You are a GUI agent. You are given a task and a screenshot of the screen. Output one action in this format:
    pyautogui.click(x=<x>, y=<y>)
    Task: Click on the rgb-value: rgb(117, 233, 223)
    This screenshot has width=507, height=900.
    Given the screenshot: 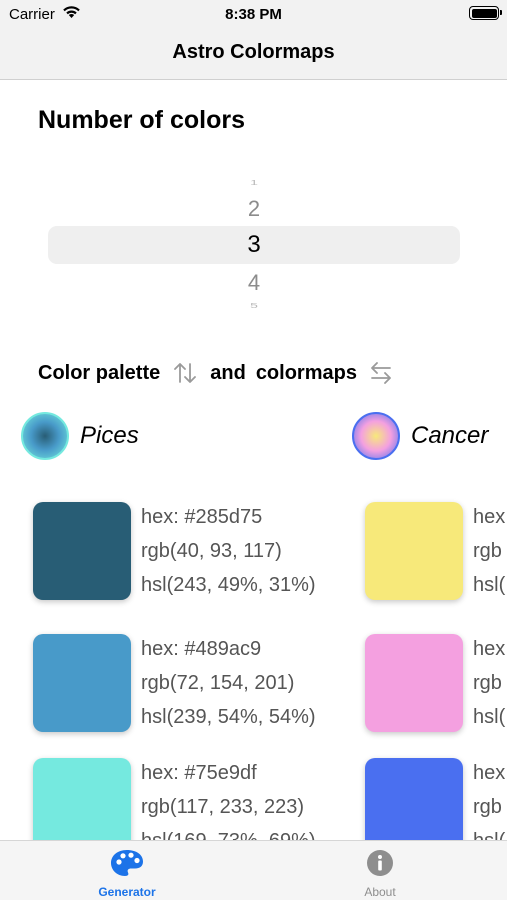 What is the action you would take?
    pyautogui.click(x=223, y=807)
    